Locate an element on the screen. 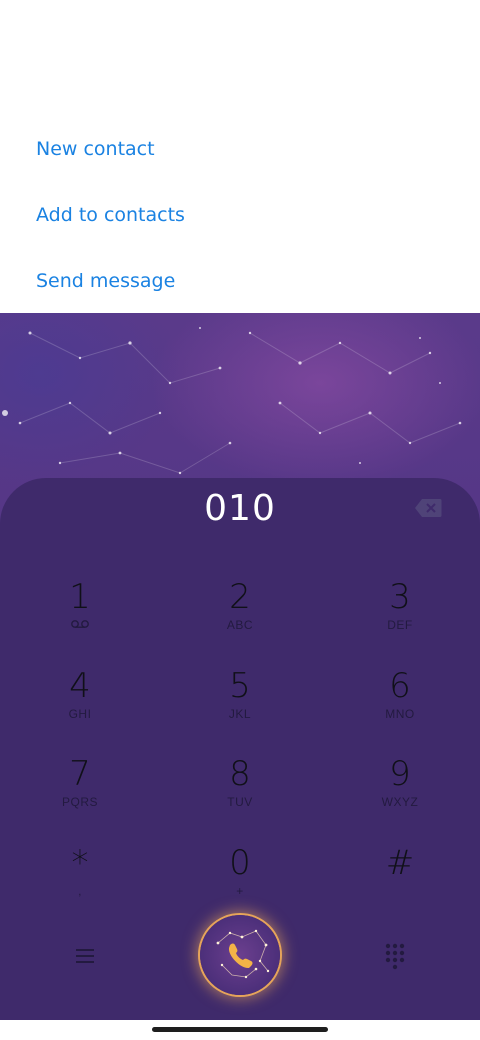 The width and height of the screenshot is (480, 1040). key-digit: 0 is located at coordinates (240, 863).